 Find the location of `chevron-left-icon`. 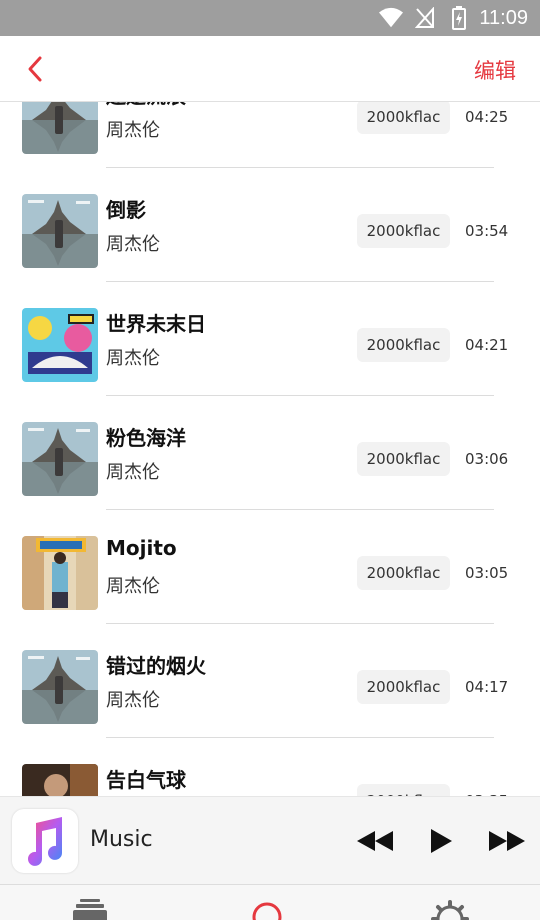

chevron-left-icon is located at coordinates (35, 69).